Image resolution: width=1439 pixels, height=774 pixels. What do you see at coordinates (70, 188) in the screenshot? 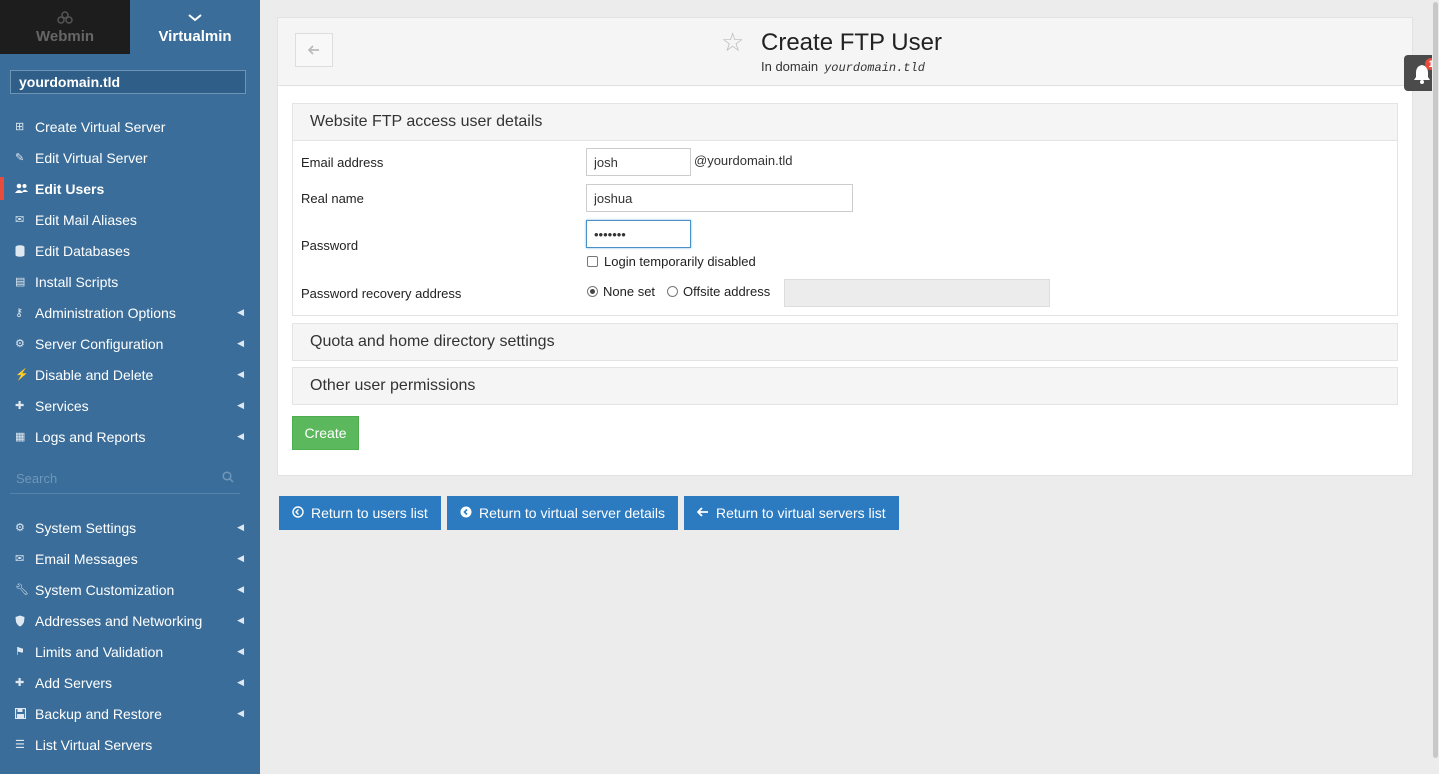
I see `sidebar-item-label: Edit Users` at bounding box center [70, 188].